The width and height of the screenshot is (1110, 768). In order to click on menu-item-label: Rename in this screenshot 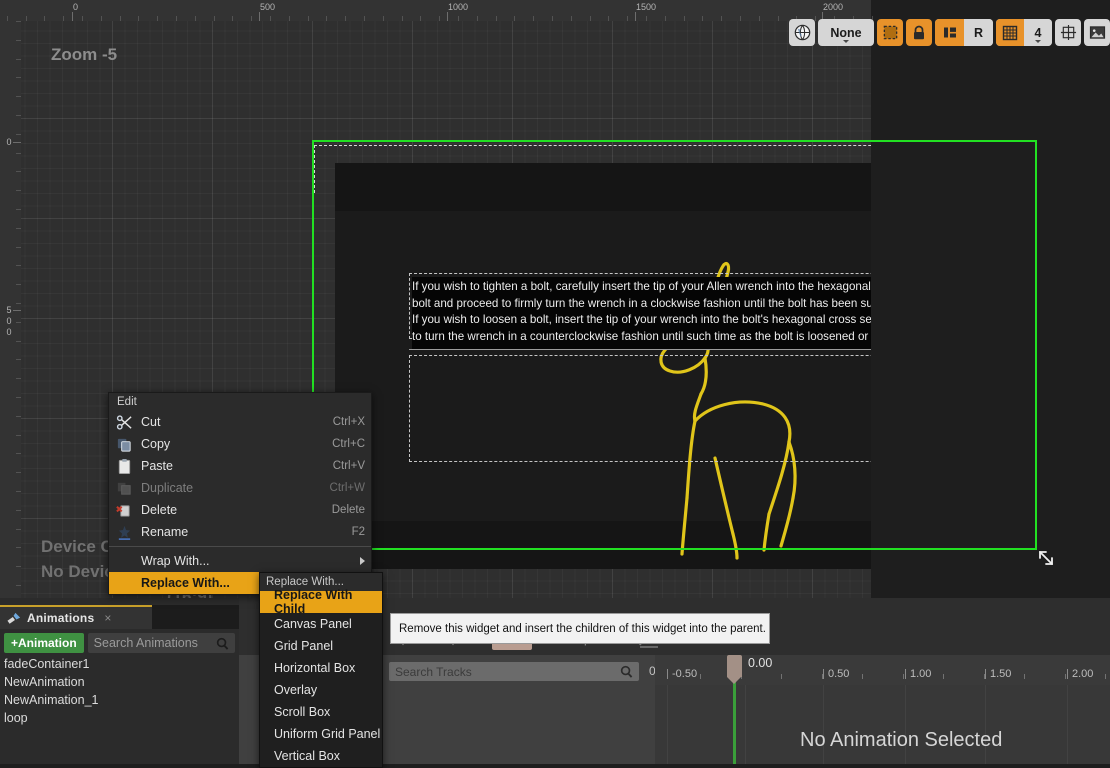, I will do `click(165, 532)`.